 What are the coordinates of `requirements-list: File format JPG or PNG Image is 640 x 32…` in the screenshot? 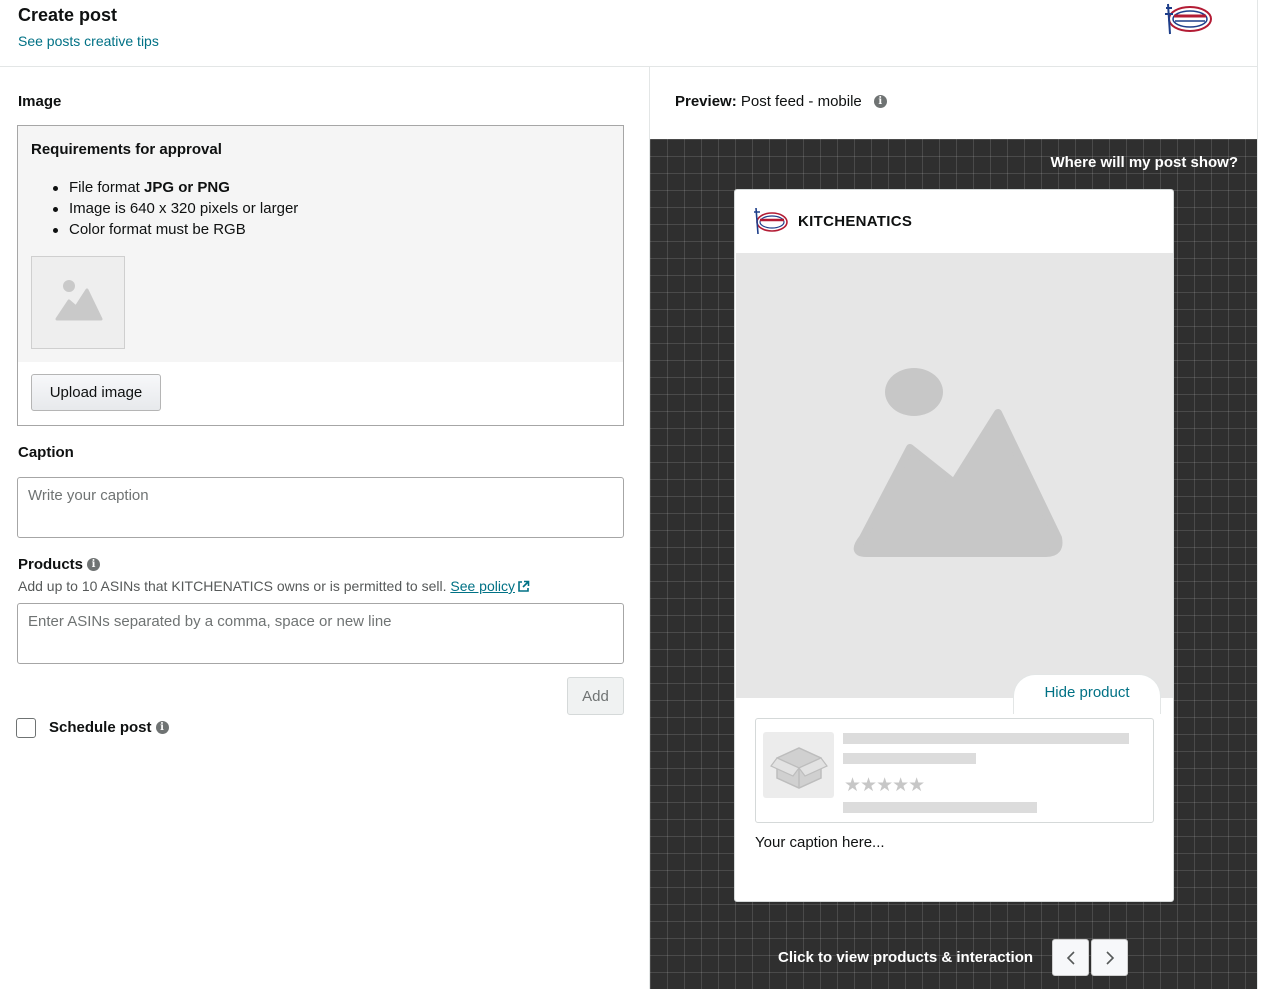 It's located at (174, 208).